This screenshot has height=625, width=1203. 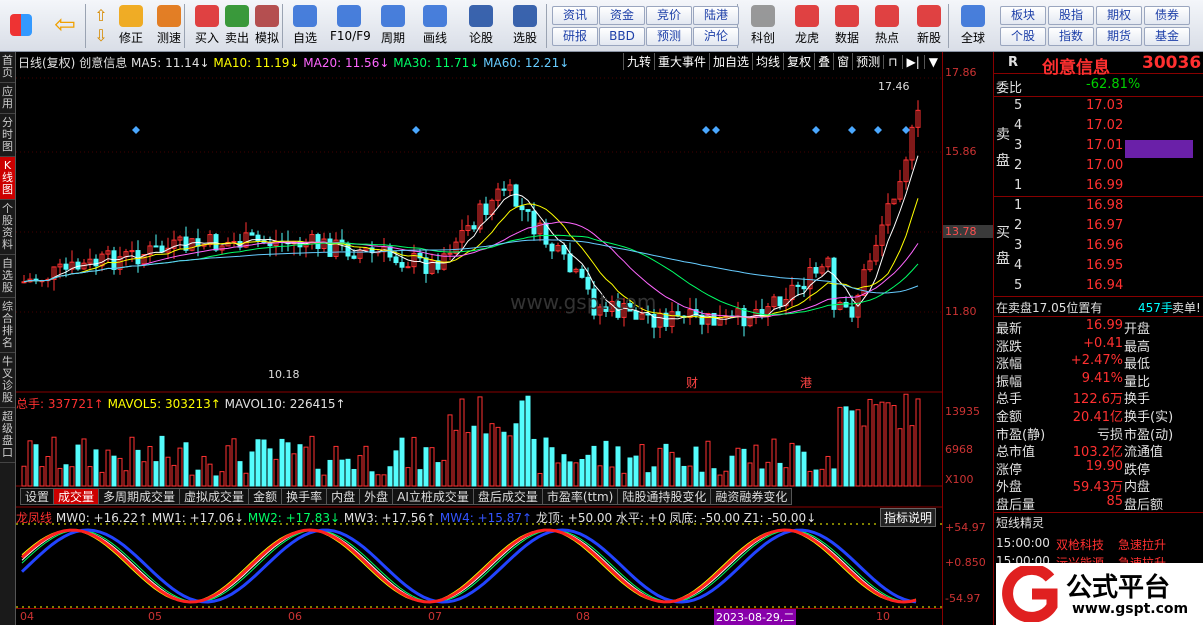 I want to click on toolbar-fix-button: 修正, so click(x=131, y=26).